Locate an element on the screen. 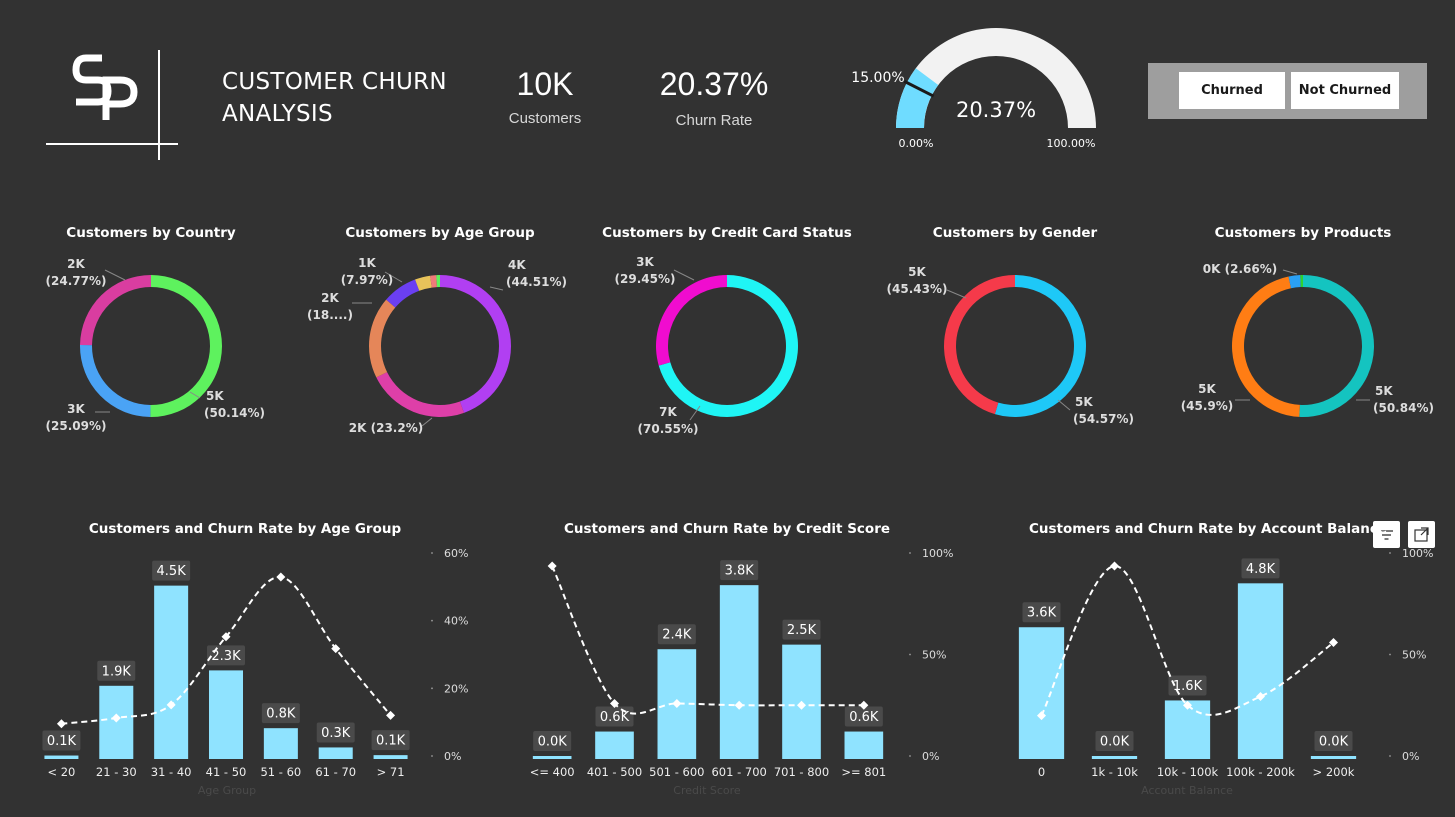 The image size is (1455, 817). x-category-label: 51 - 60 is located at coordinates (280, 772).